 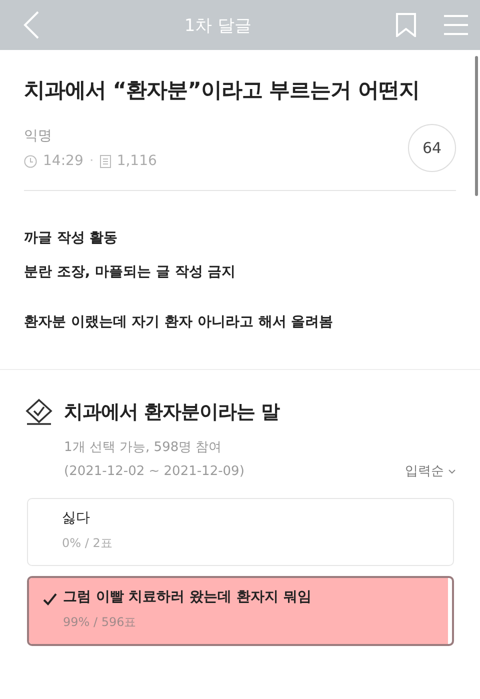 What do you see at coordinates (179, 322) in the screenshot?
I see `body-text: 환자분 이랬는데 자기 환자 아니라고 해서 올려봄` at bounding box center [179, 322].